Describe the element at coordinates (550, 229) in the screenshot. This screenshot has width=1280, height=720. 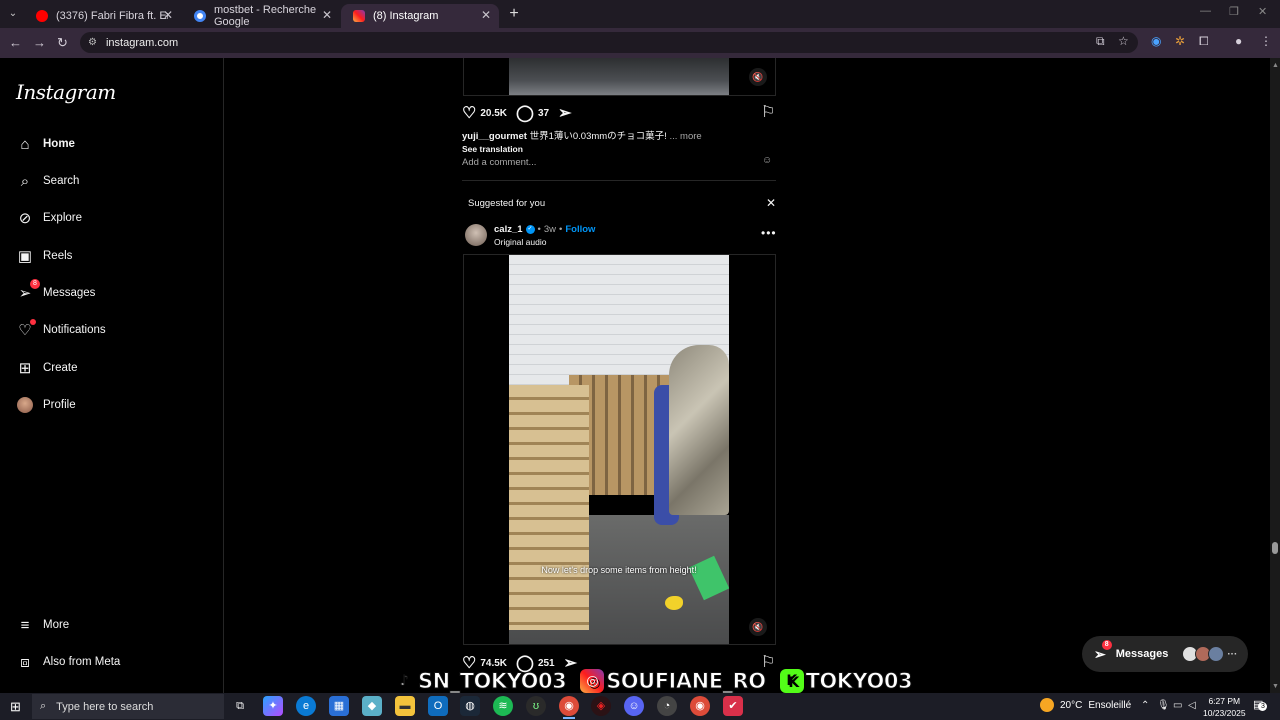
I see `post-age: 3w` at that location.